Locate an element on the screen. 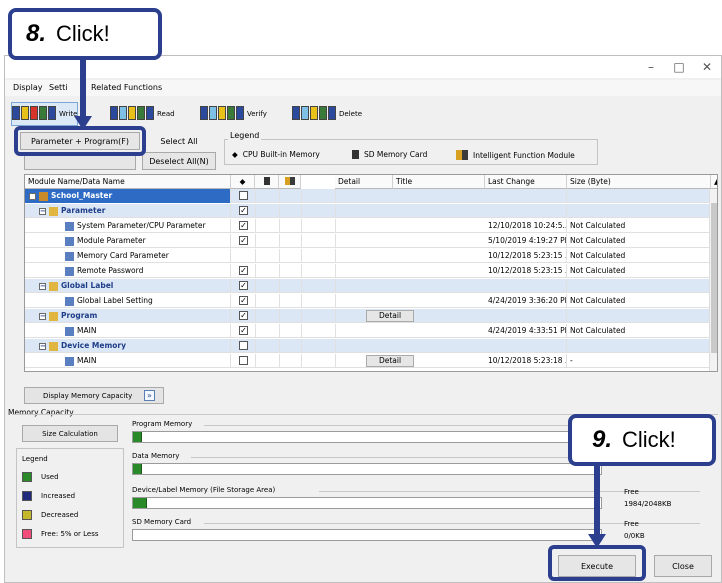  legend-label: Used is located at coordinates (50, 477).